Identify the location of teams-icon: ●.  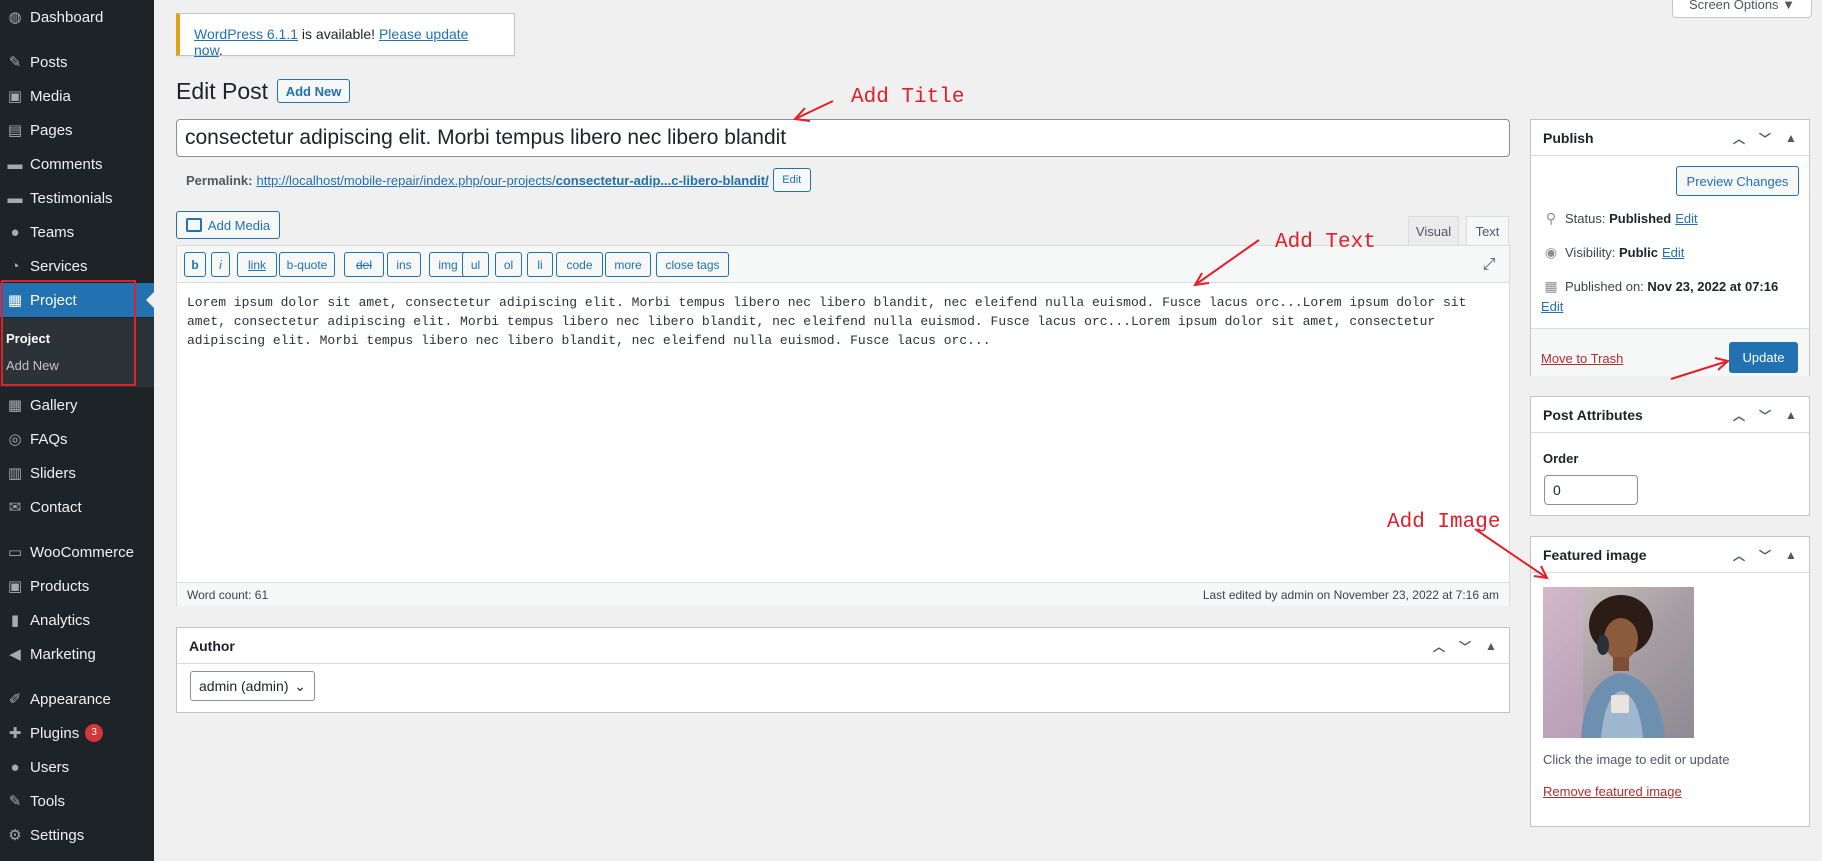
(15, 232).